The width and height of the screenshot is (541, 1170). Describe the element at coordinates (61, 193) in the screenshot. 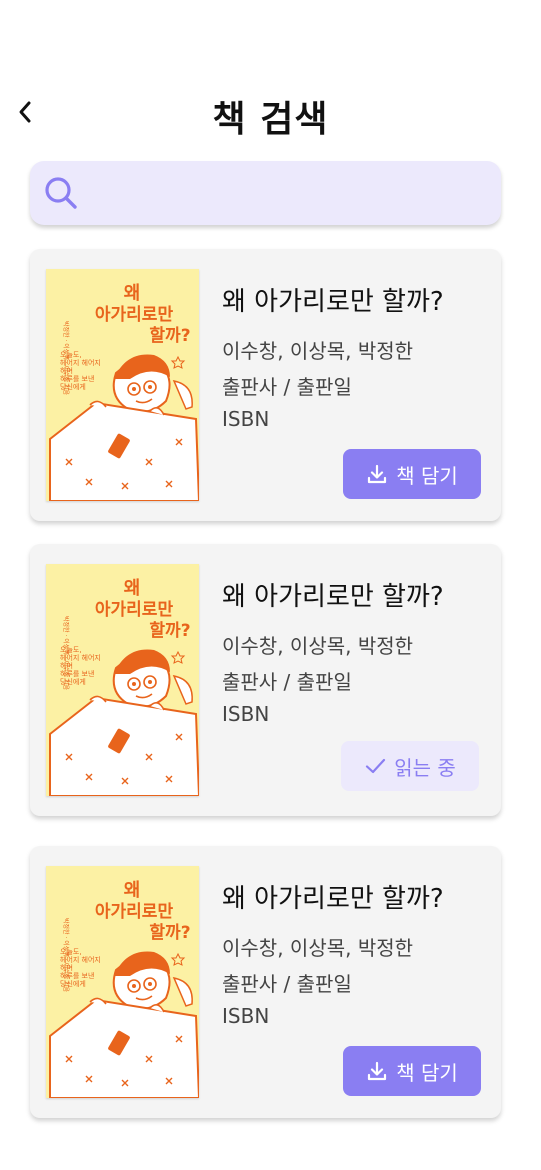

I see `search-icon` at that location.